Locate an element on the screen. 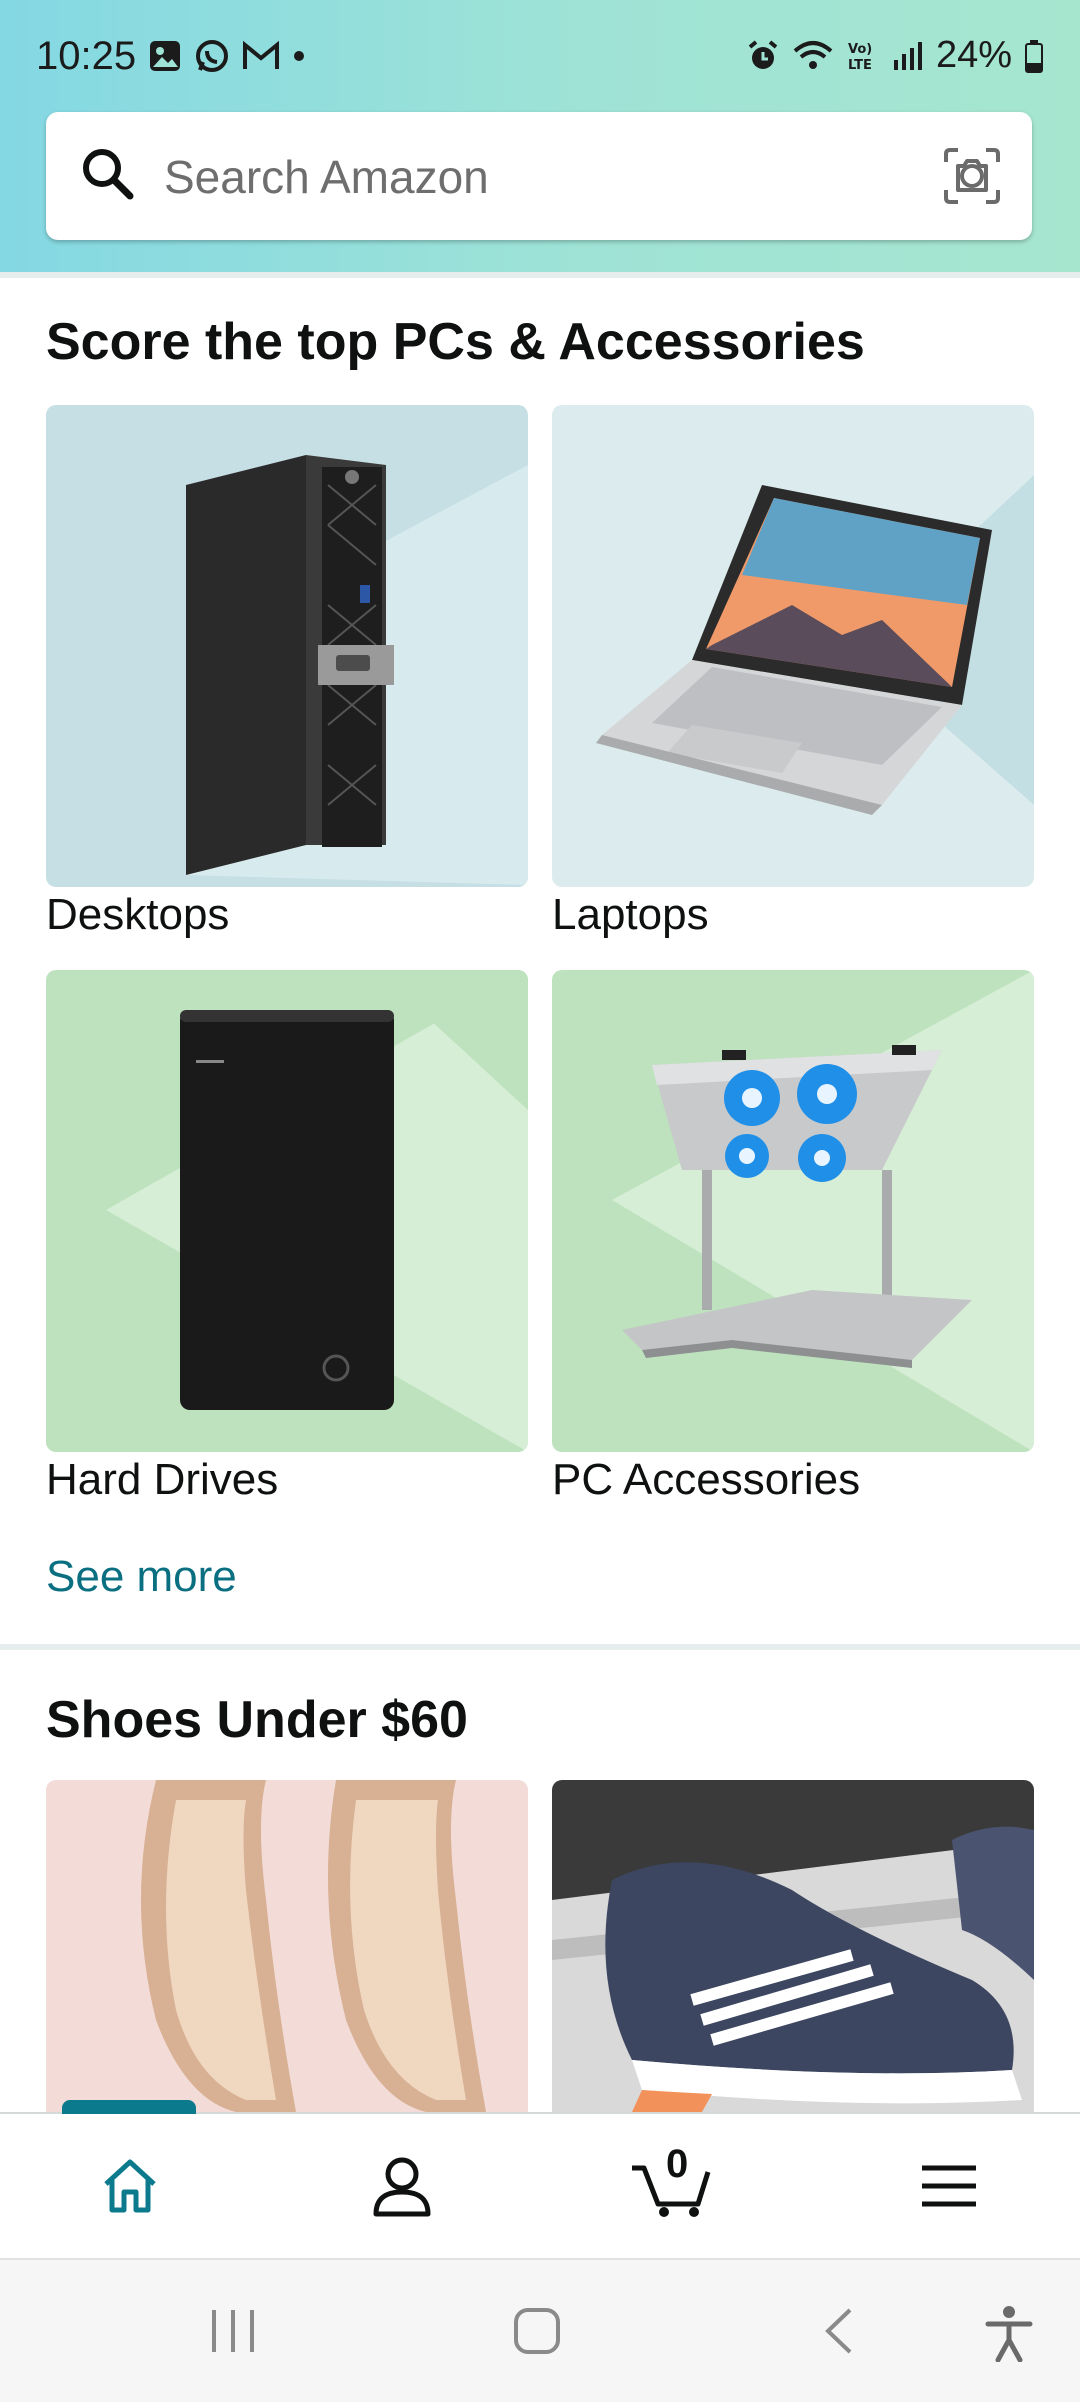 Image resolution: width=1080 pixels, height=2402 pixels. search-input is located at coordinates (554, 177).